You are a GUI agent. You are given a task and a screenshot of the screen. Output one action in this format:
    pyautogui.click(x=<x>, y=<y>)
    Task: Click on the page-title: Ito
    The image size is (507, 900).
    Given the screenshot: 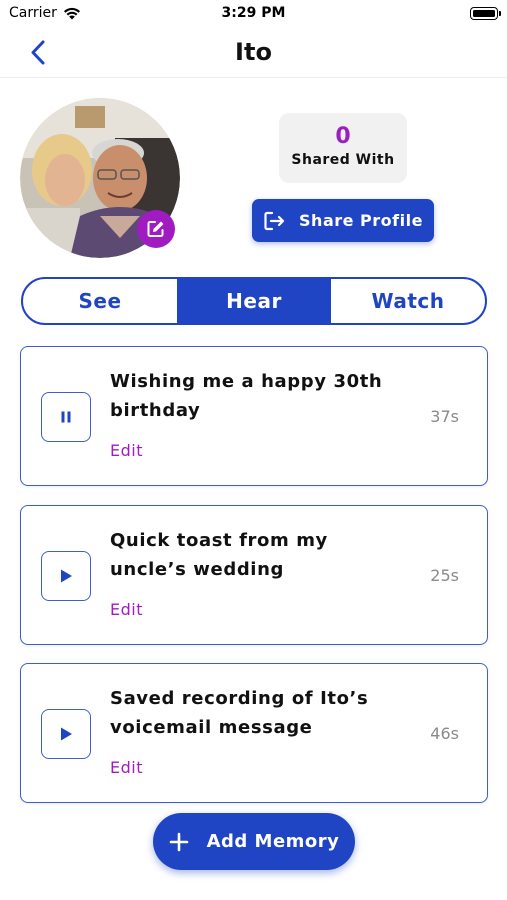 What is the action you would take?
    pyautogui.click(x=253, y=52)
    